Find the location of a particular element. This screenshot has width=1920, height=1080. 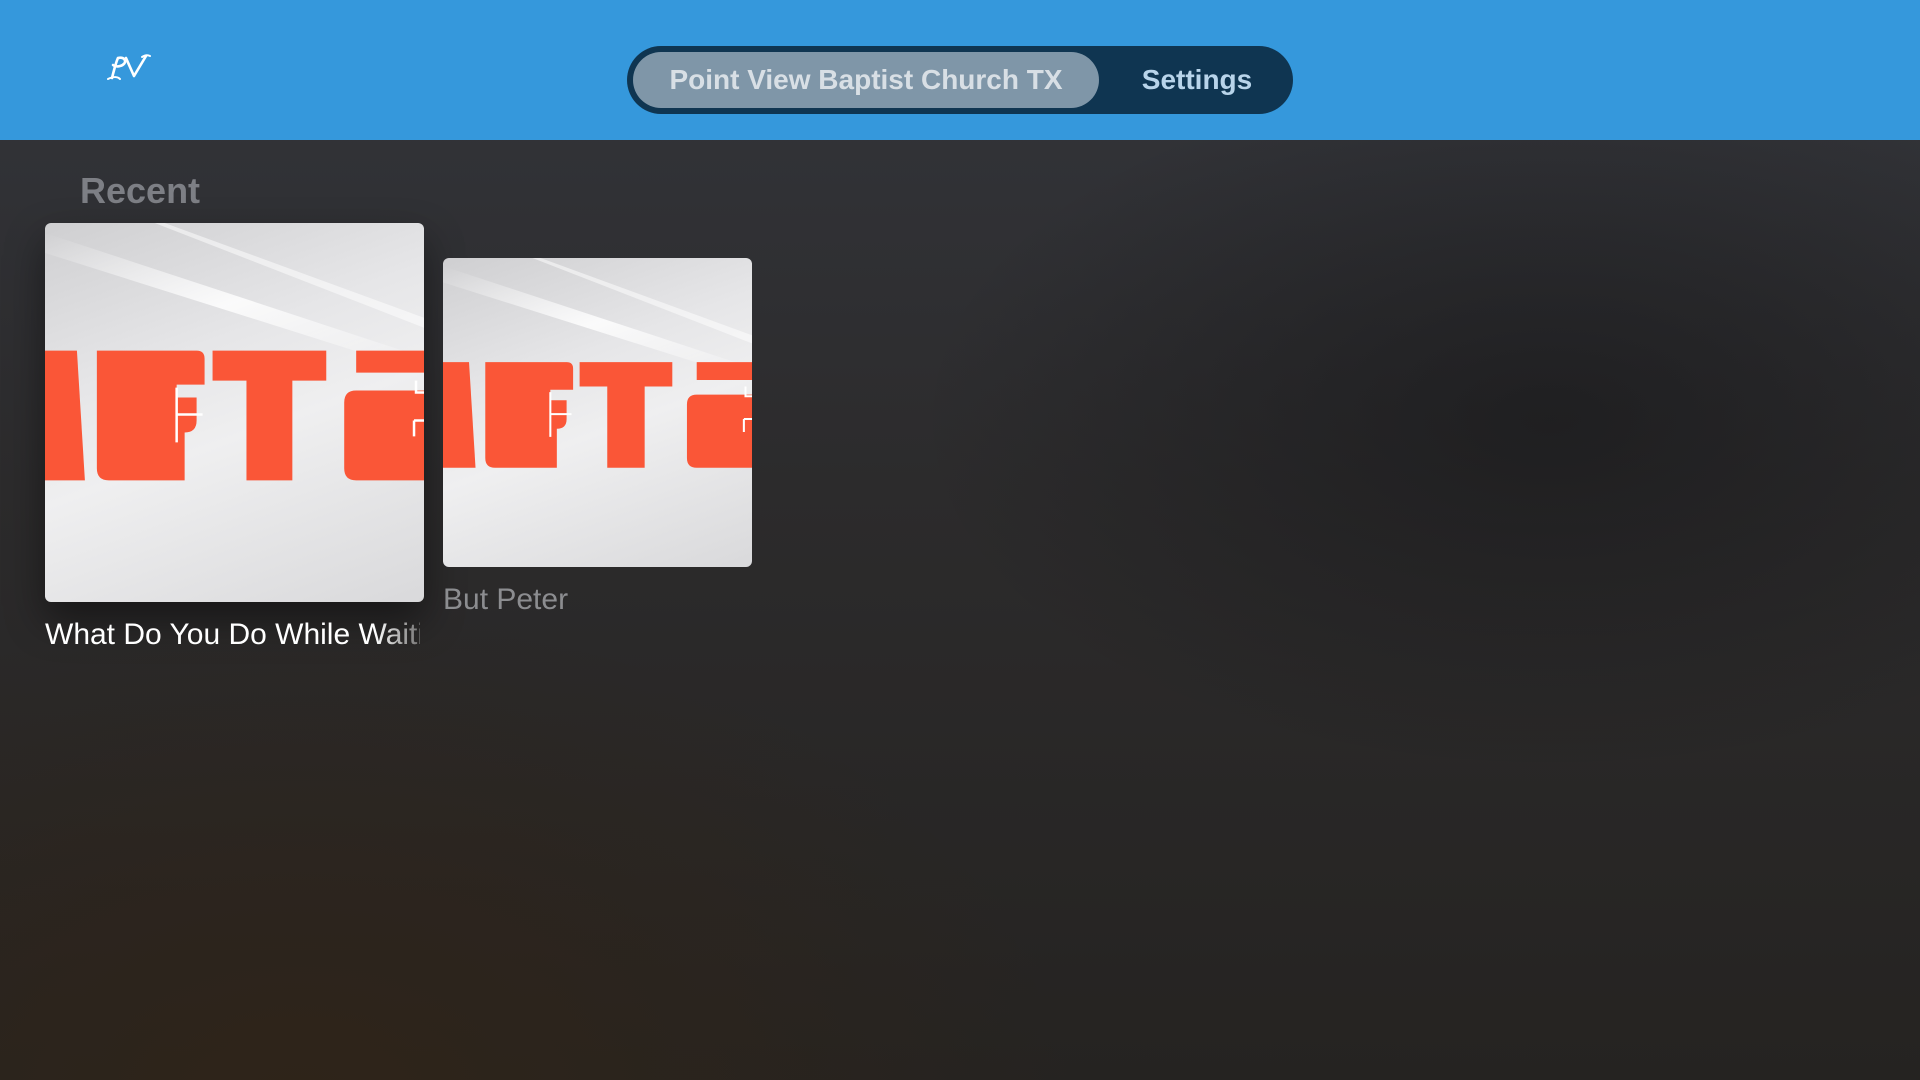

tab-bar: Point View Baptist Church TX Settings is located at coordinates (960, 80).